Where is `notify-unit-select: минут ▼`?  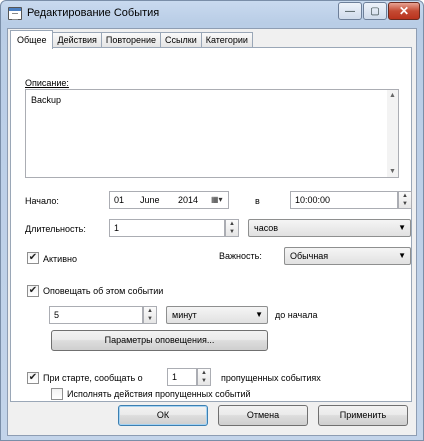 notify-unit-select: минут ▼ is located at coordinates (217, 315).